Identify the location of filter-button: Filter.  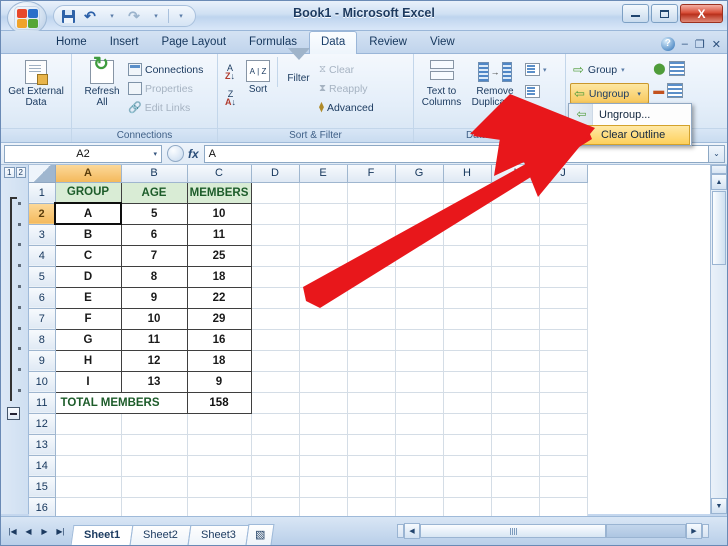
(298, 67).